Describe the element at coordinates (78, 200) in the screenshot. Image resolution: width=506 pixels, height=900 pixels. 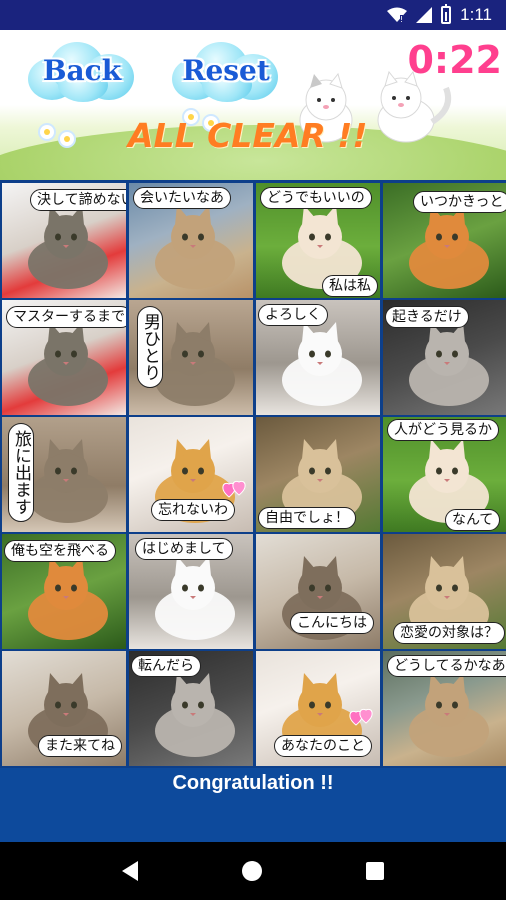
I see `speech-bubble: 決して諦めない` at that location.